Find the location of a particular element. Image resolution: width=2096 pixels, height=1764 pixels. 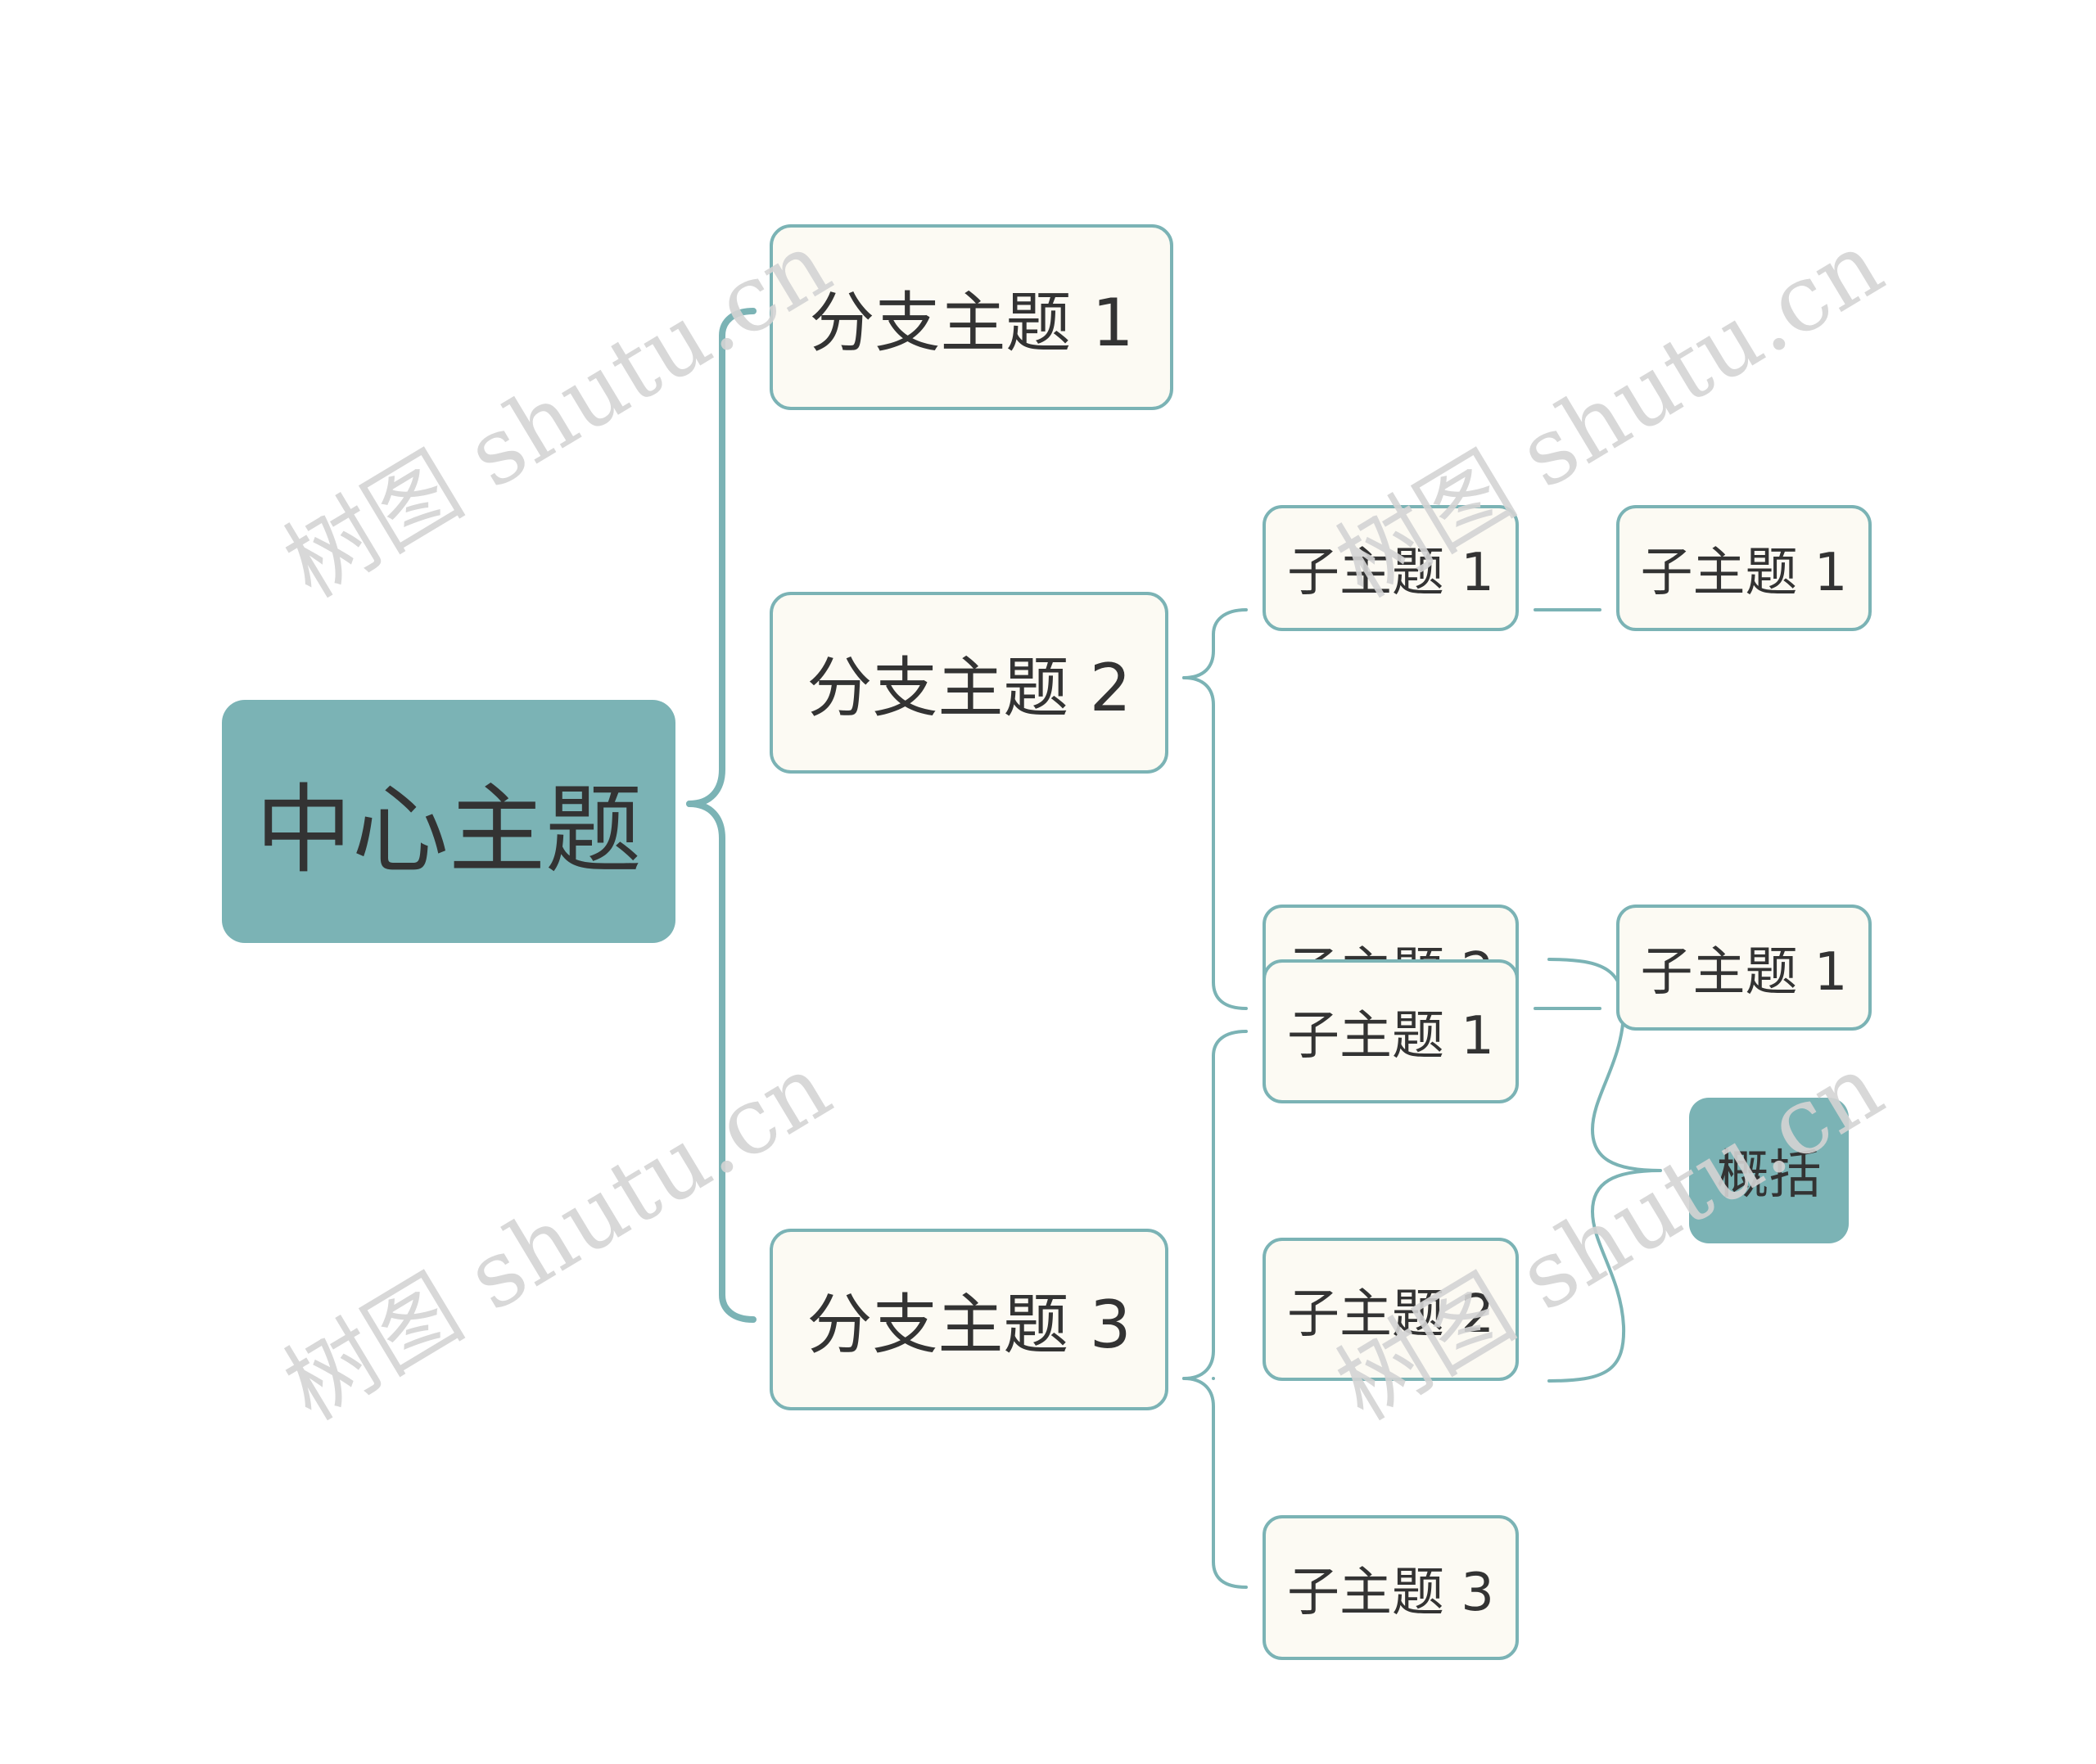

connector-branch3-sub1 is located at coordinates (1215, 1205).